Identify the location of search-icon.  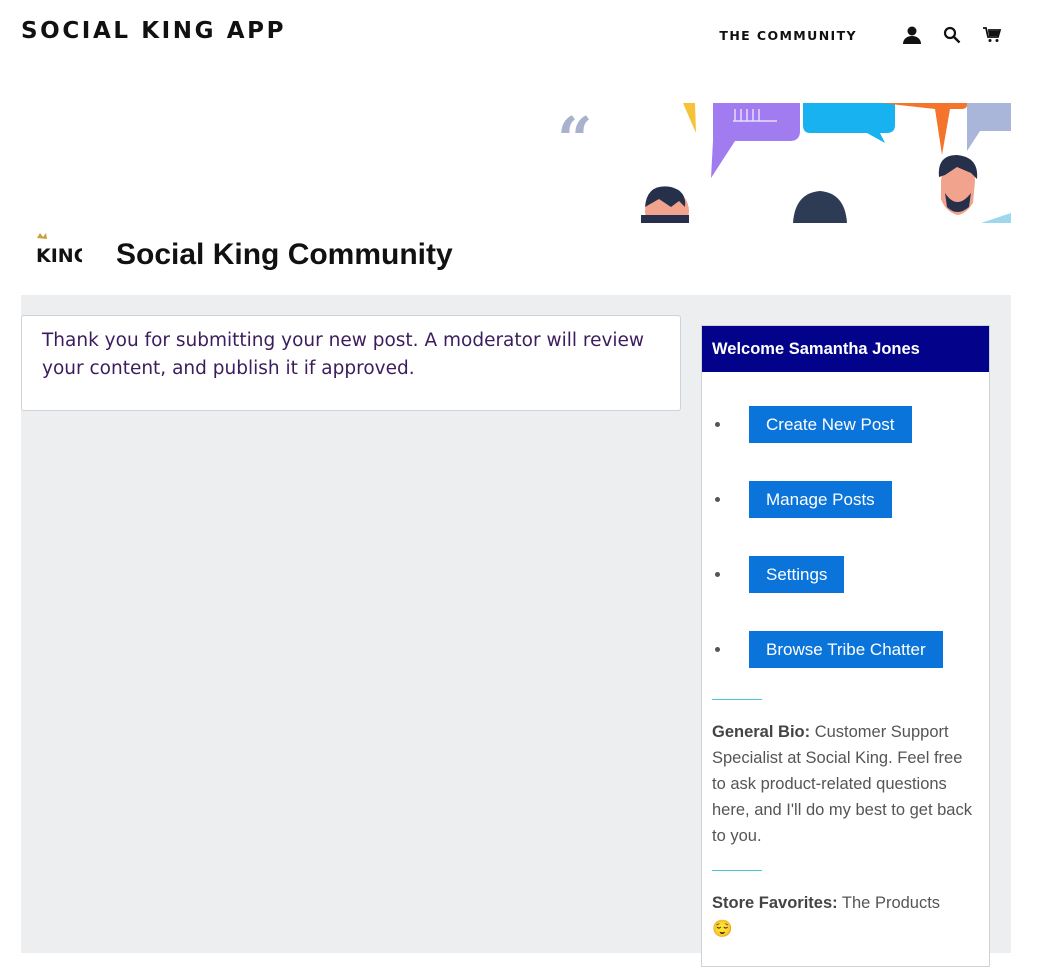
(952, 35).